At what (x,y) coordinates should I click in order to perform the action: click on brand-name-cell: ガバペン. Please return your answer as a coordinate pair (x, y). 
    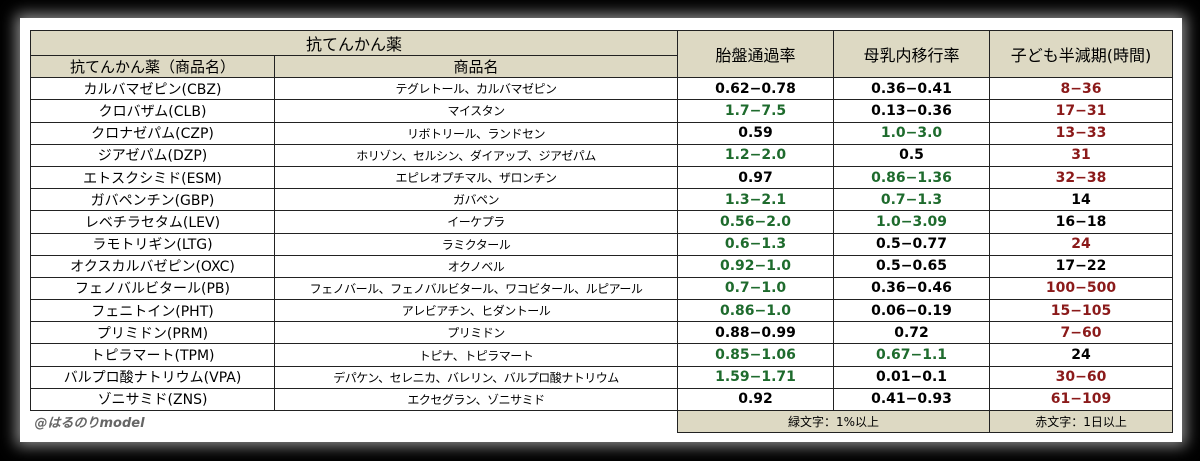
    Looking at the image, I should click on (476, 200).